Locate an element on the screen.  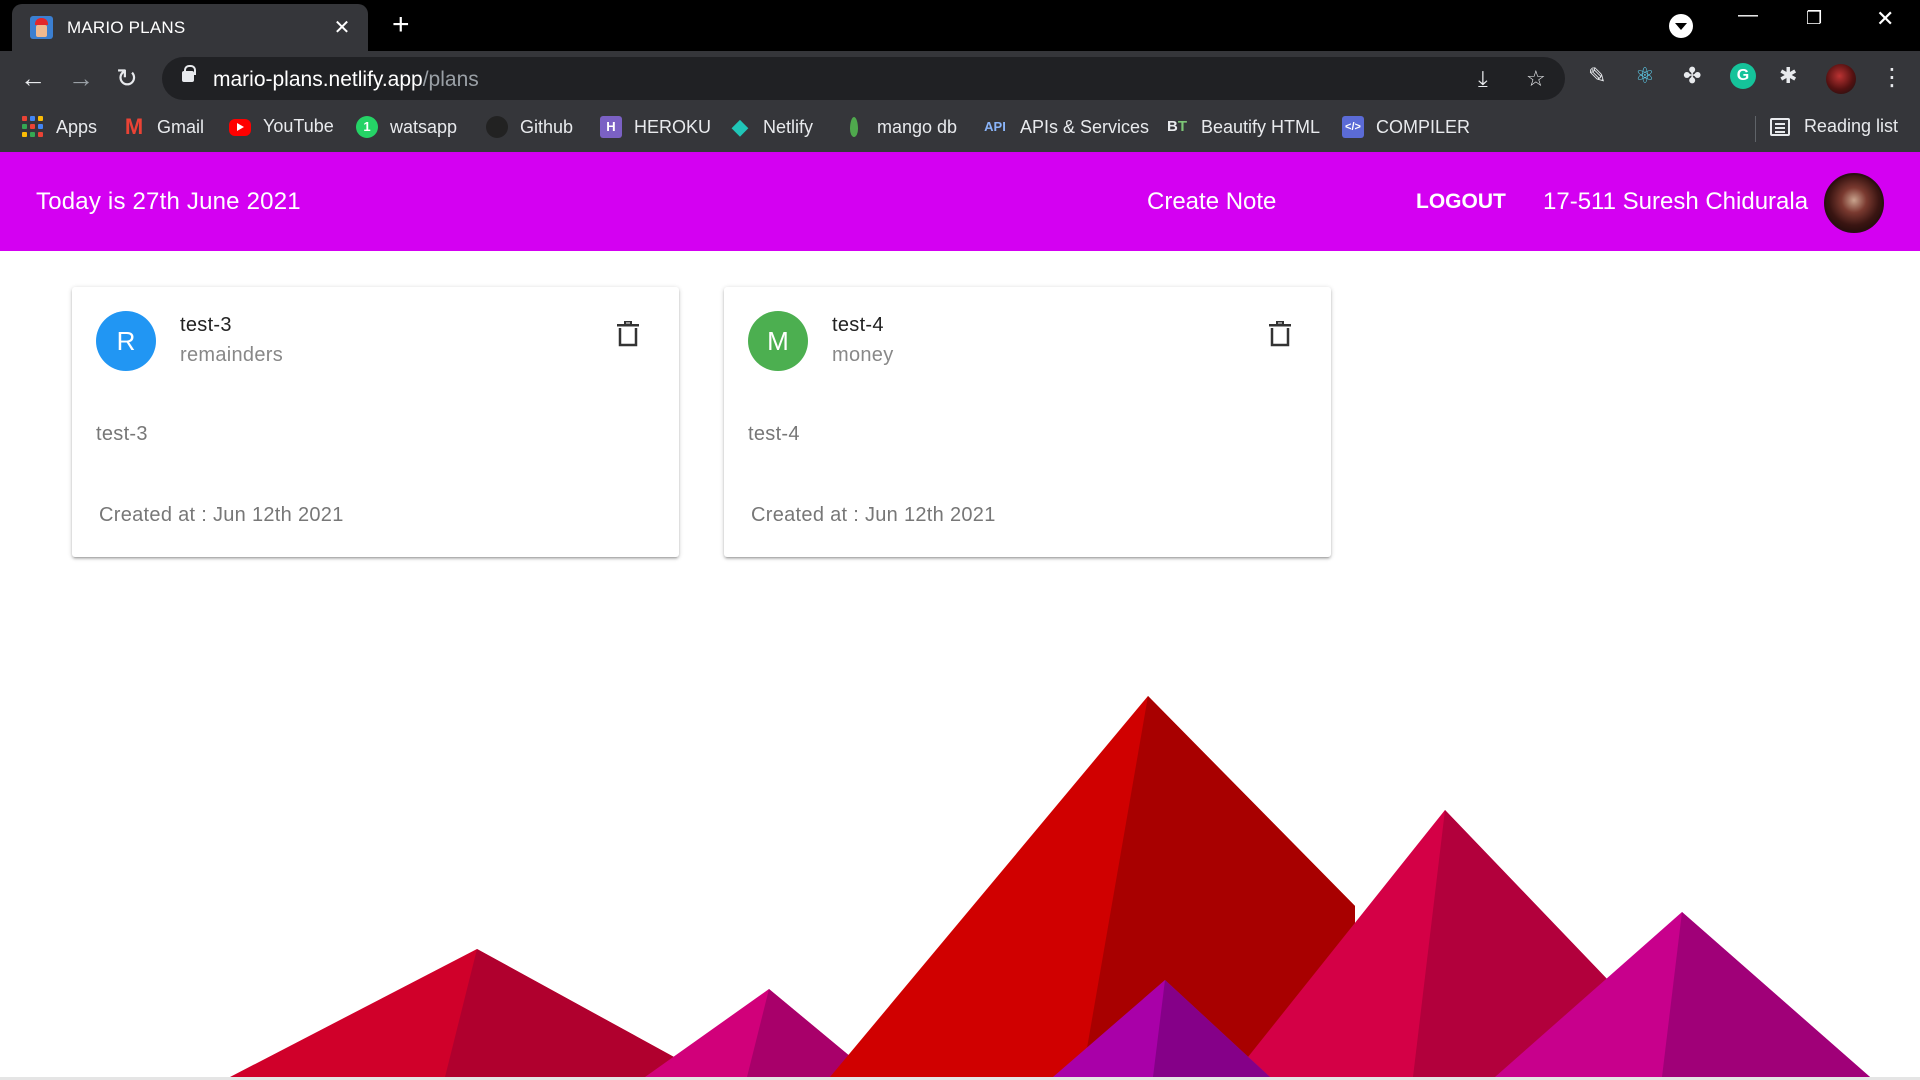
api-icon: API is located at coordinates (995, 126).